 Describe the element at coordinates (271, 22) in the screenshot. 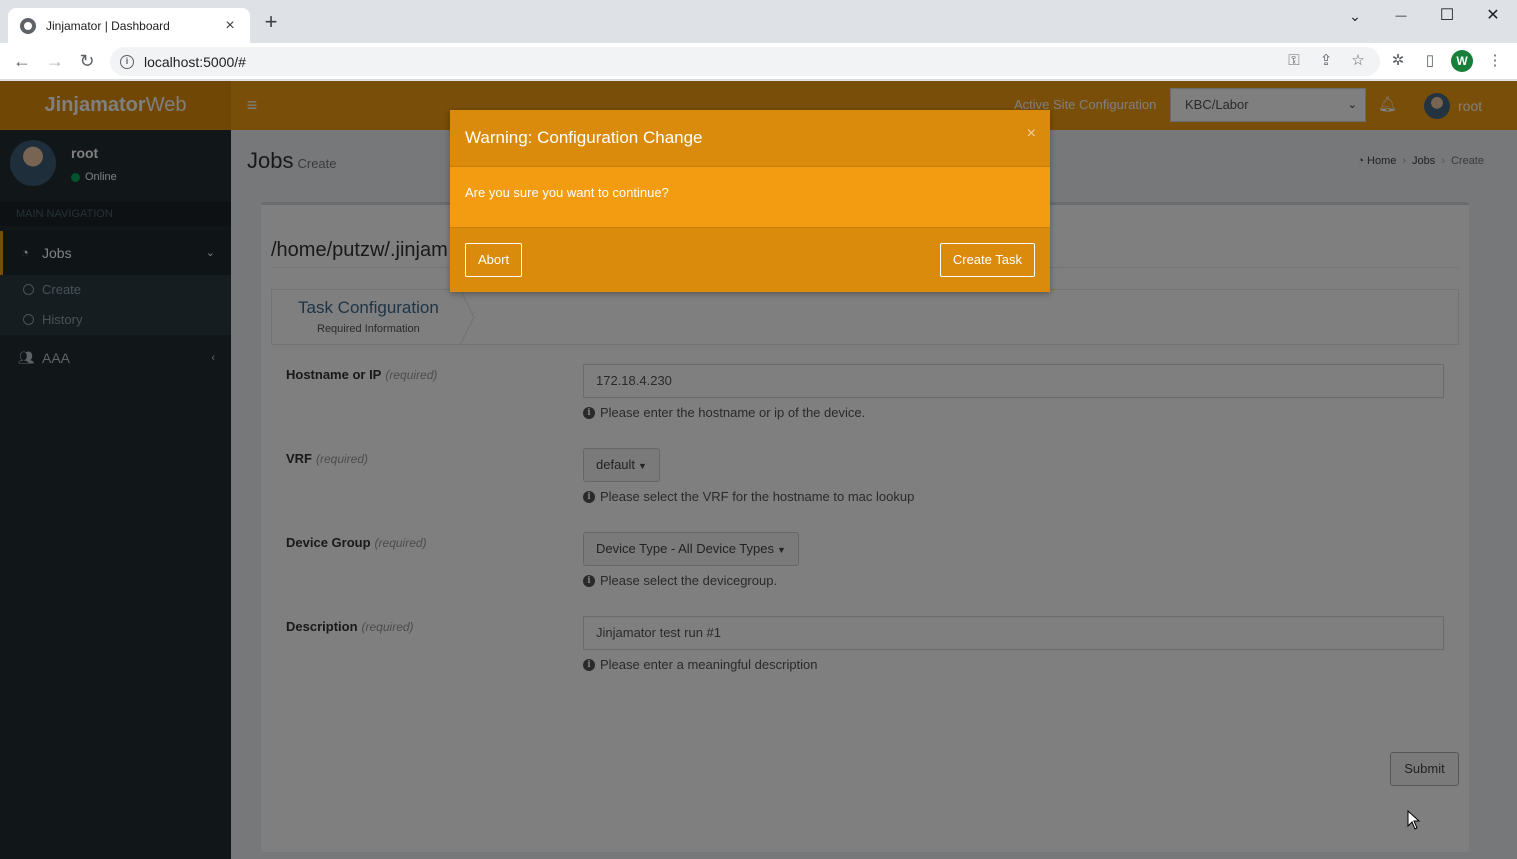

I see `new-tab-button: +` at that location.